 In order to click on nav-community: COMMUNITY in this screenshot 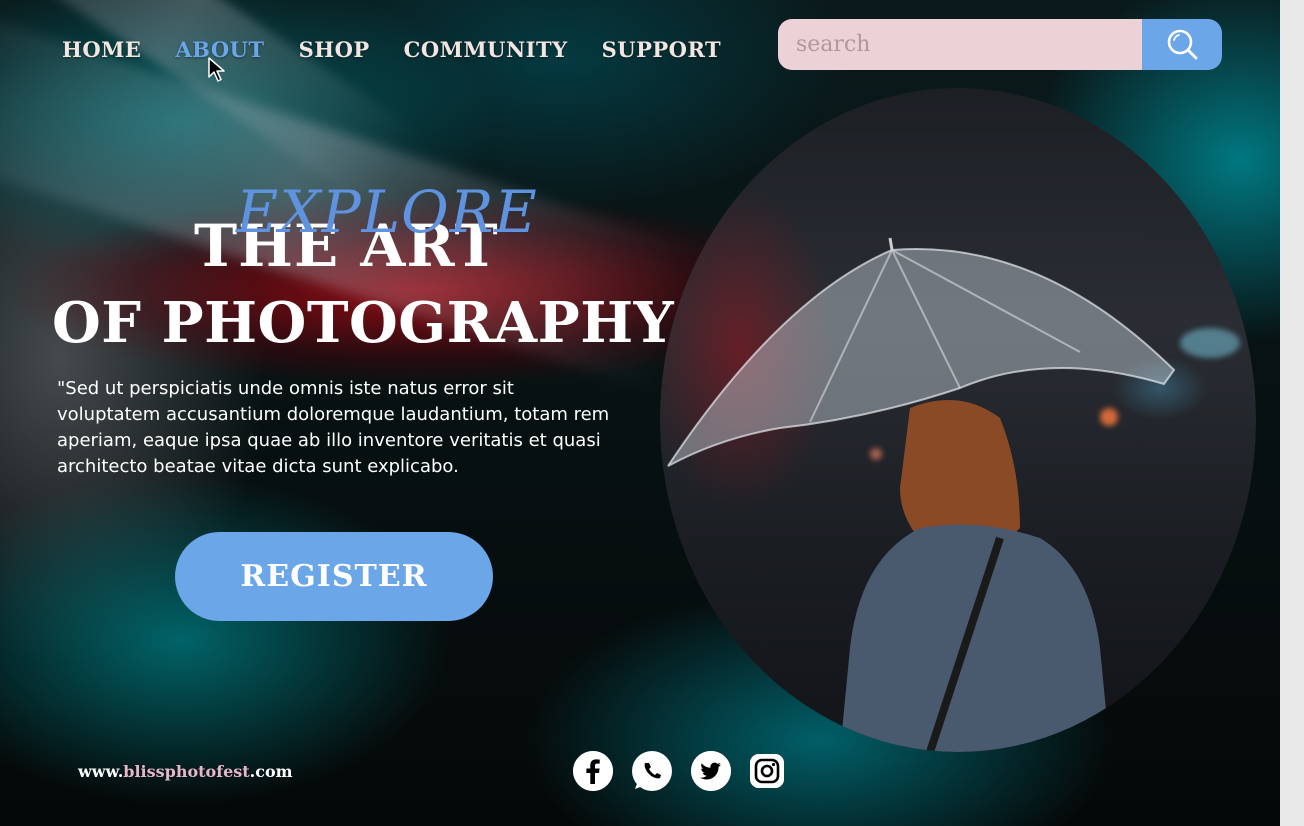, I will do `click(486, 49)`.